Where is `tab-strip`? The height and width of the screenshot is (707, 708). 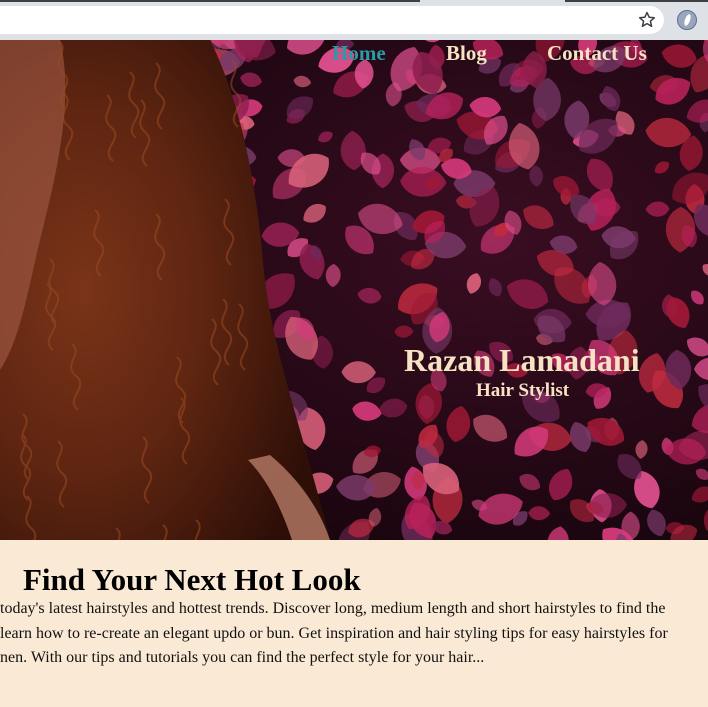 tab-strip is located at coordinates (354, 1).